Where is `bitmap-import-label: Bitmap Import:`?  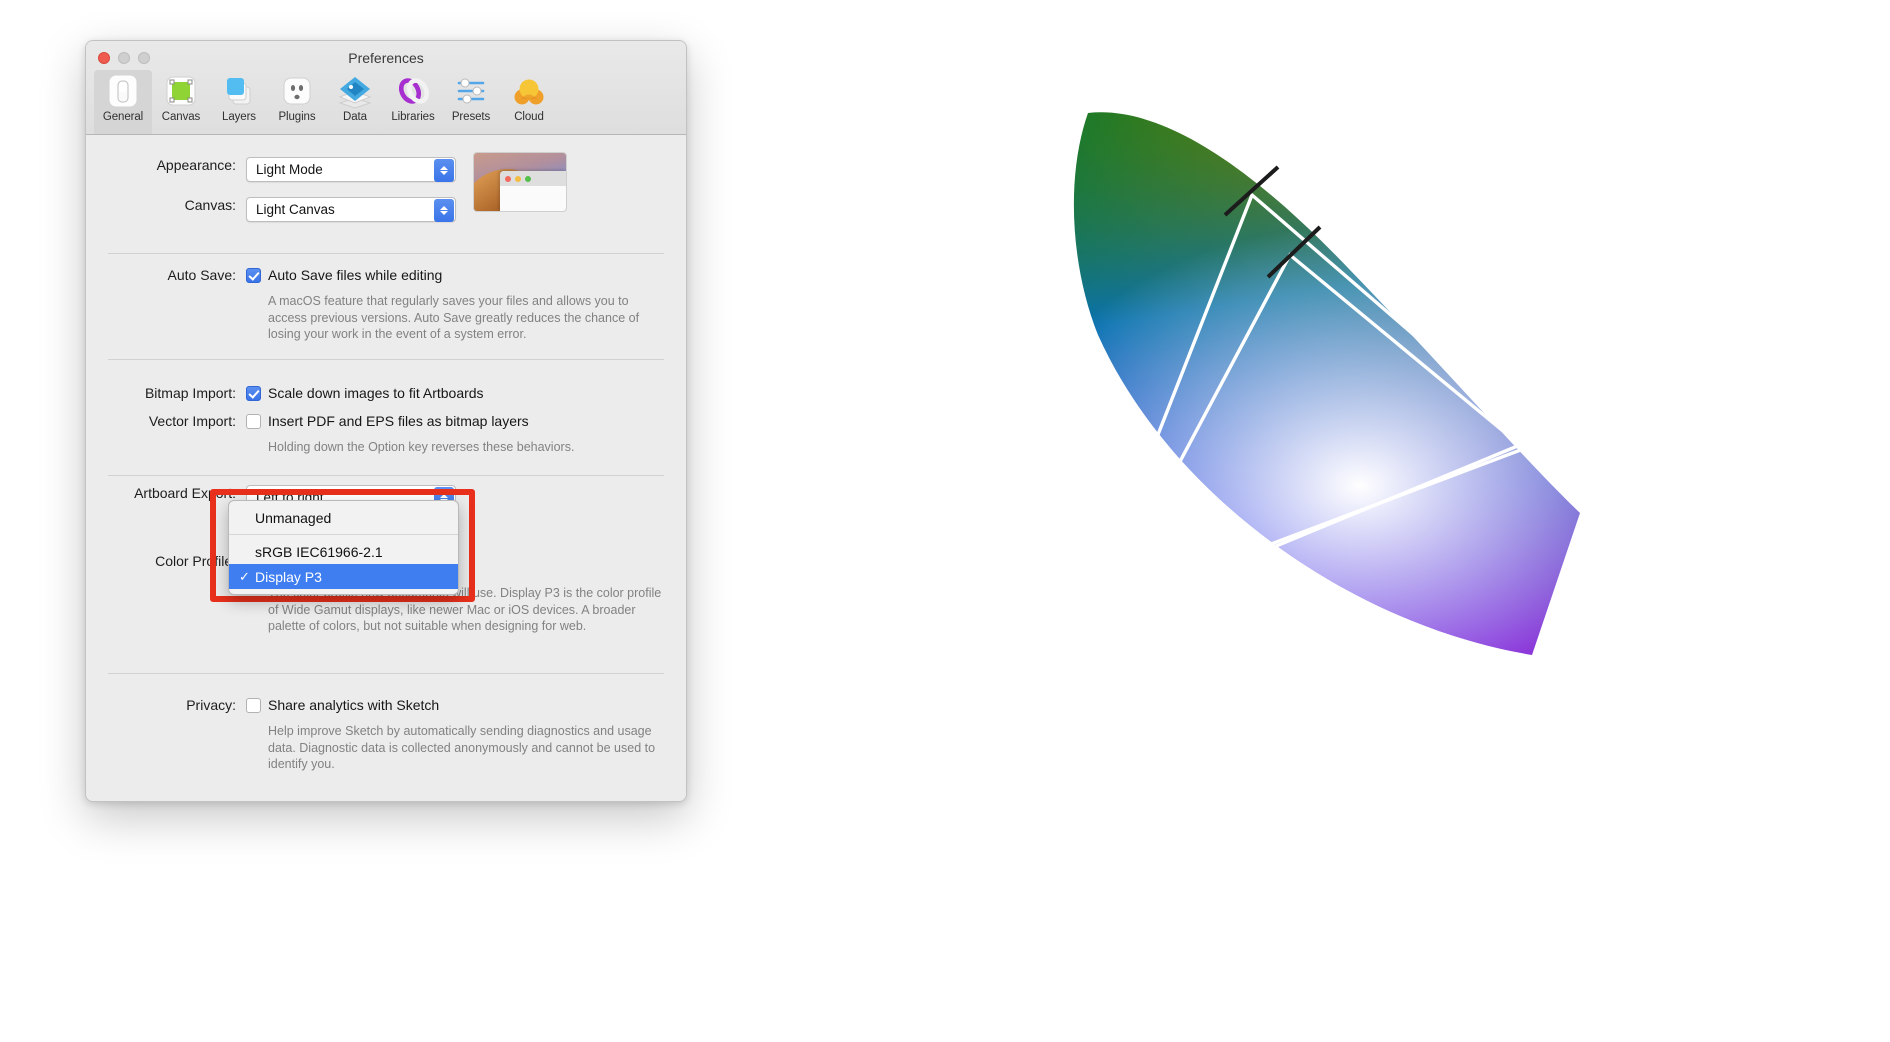 bitmap-import-label: Bitmap Import: is located at coordinates (190, 393).